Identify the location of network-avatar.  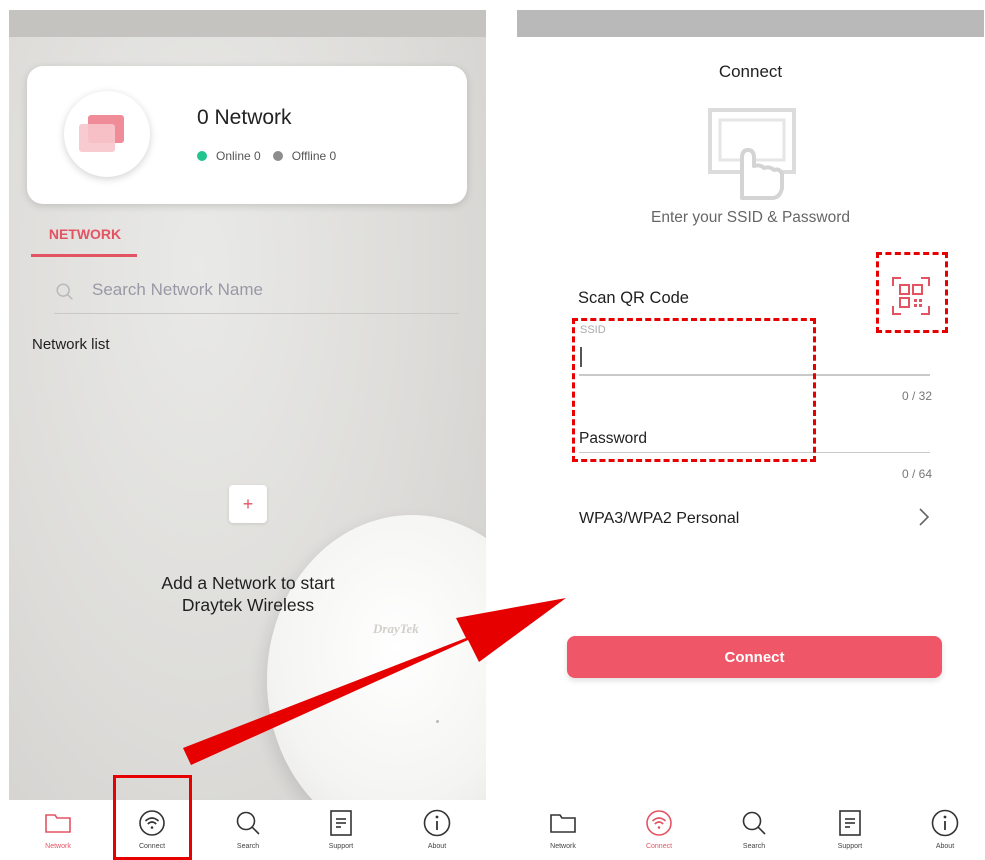
(107, 134).